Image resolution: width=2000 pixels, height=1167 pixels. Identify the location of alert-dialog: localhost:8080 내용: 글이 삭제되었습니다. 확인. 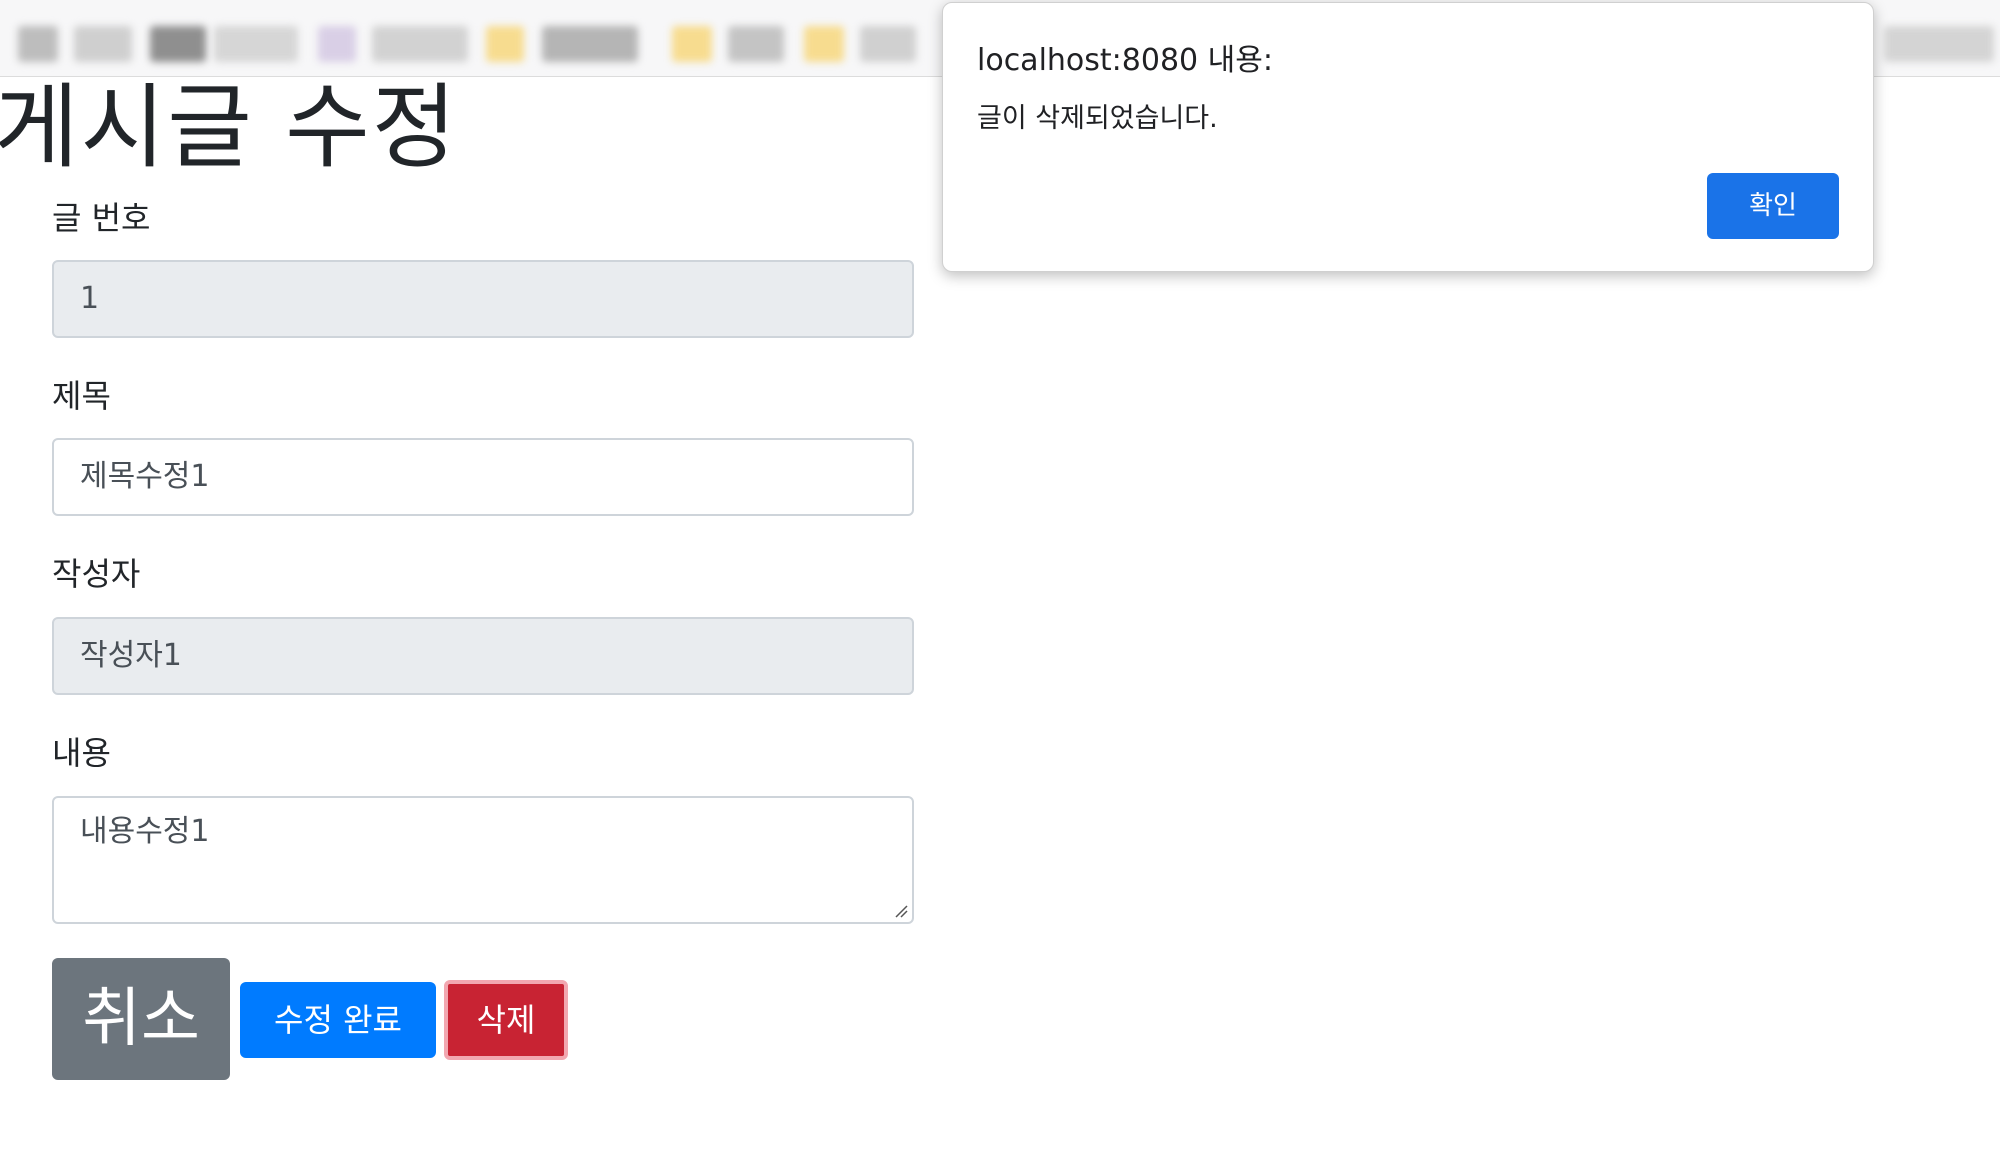
(1408, 137).